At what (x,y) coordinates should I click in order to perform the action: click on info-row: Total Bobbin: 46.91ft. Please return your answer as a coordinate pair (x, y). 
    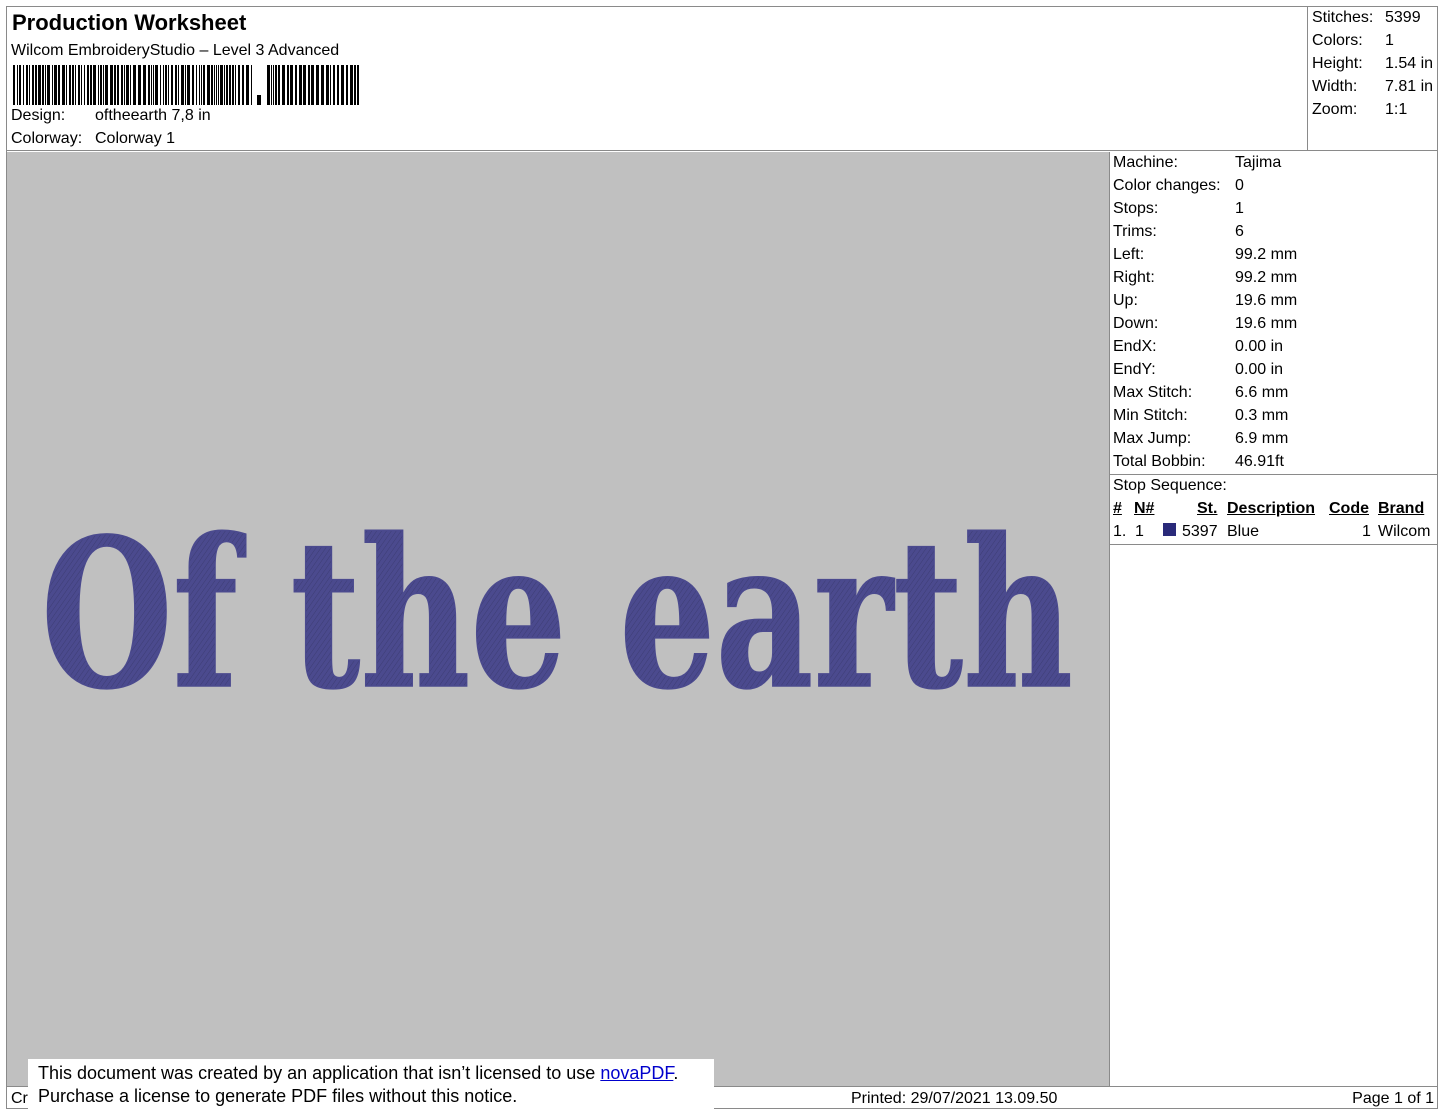
    Looking at the image, I should click on (1198, 462).